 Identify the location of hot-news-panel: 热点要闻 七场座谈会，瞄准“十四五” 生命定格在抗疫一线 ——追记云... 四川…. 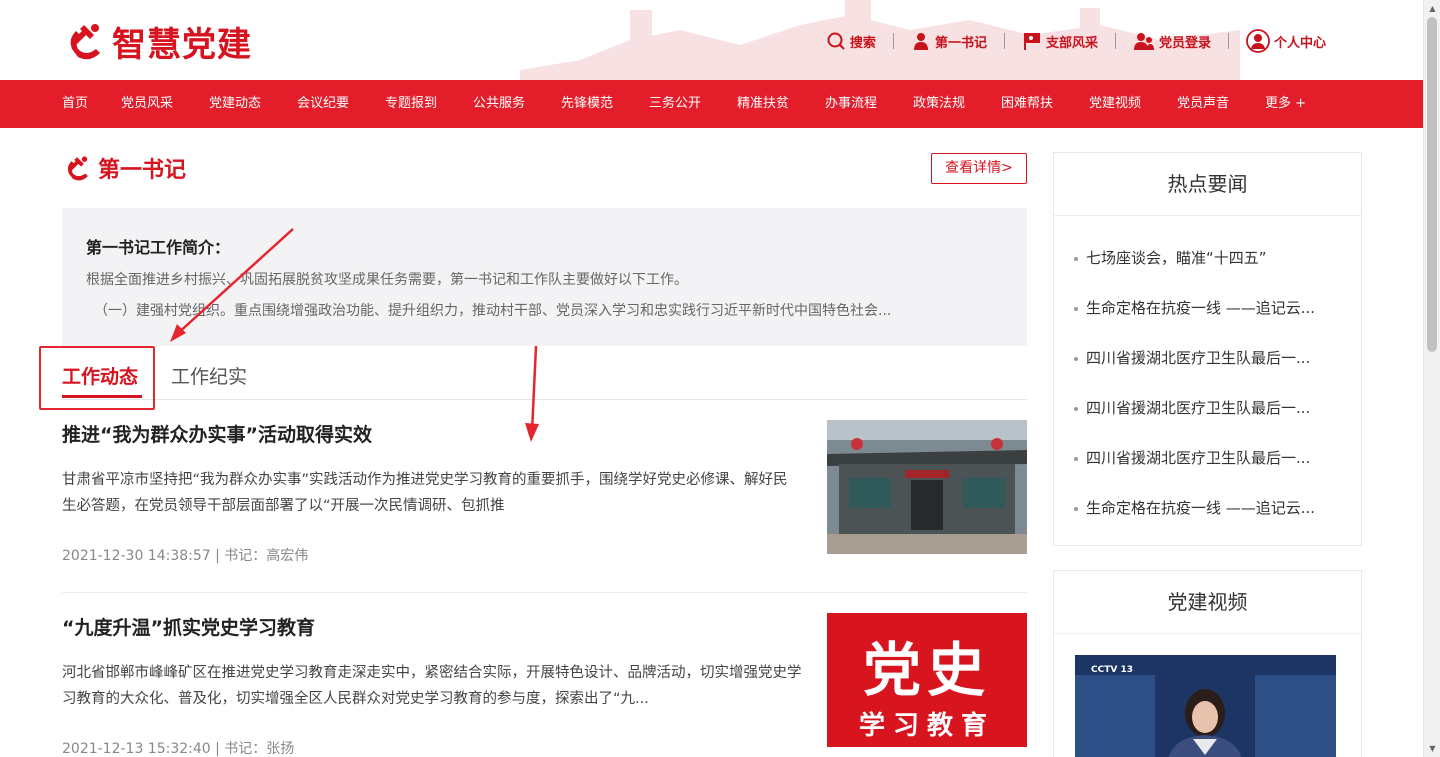
(1207, 349).